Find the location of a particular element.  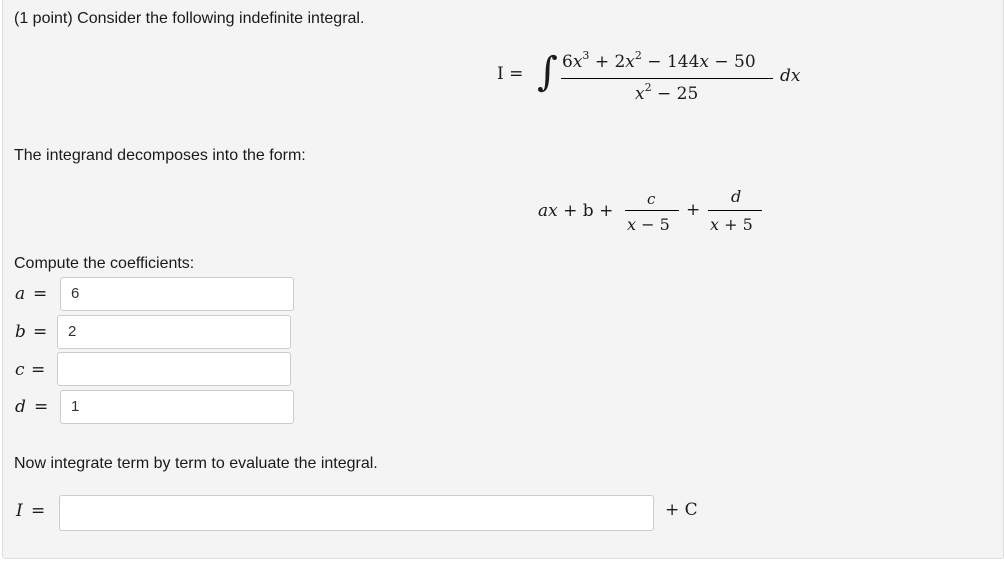

coef-c-equals: = is located at coordinates (38, 370).